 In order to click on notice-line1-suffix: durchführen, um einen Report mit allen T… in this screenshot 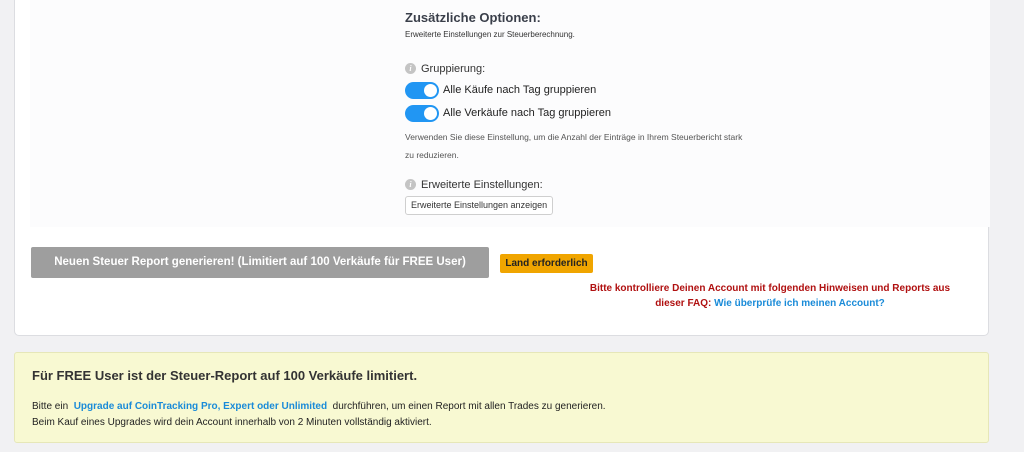, I will do `click(469, 406)`.